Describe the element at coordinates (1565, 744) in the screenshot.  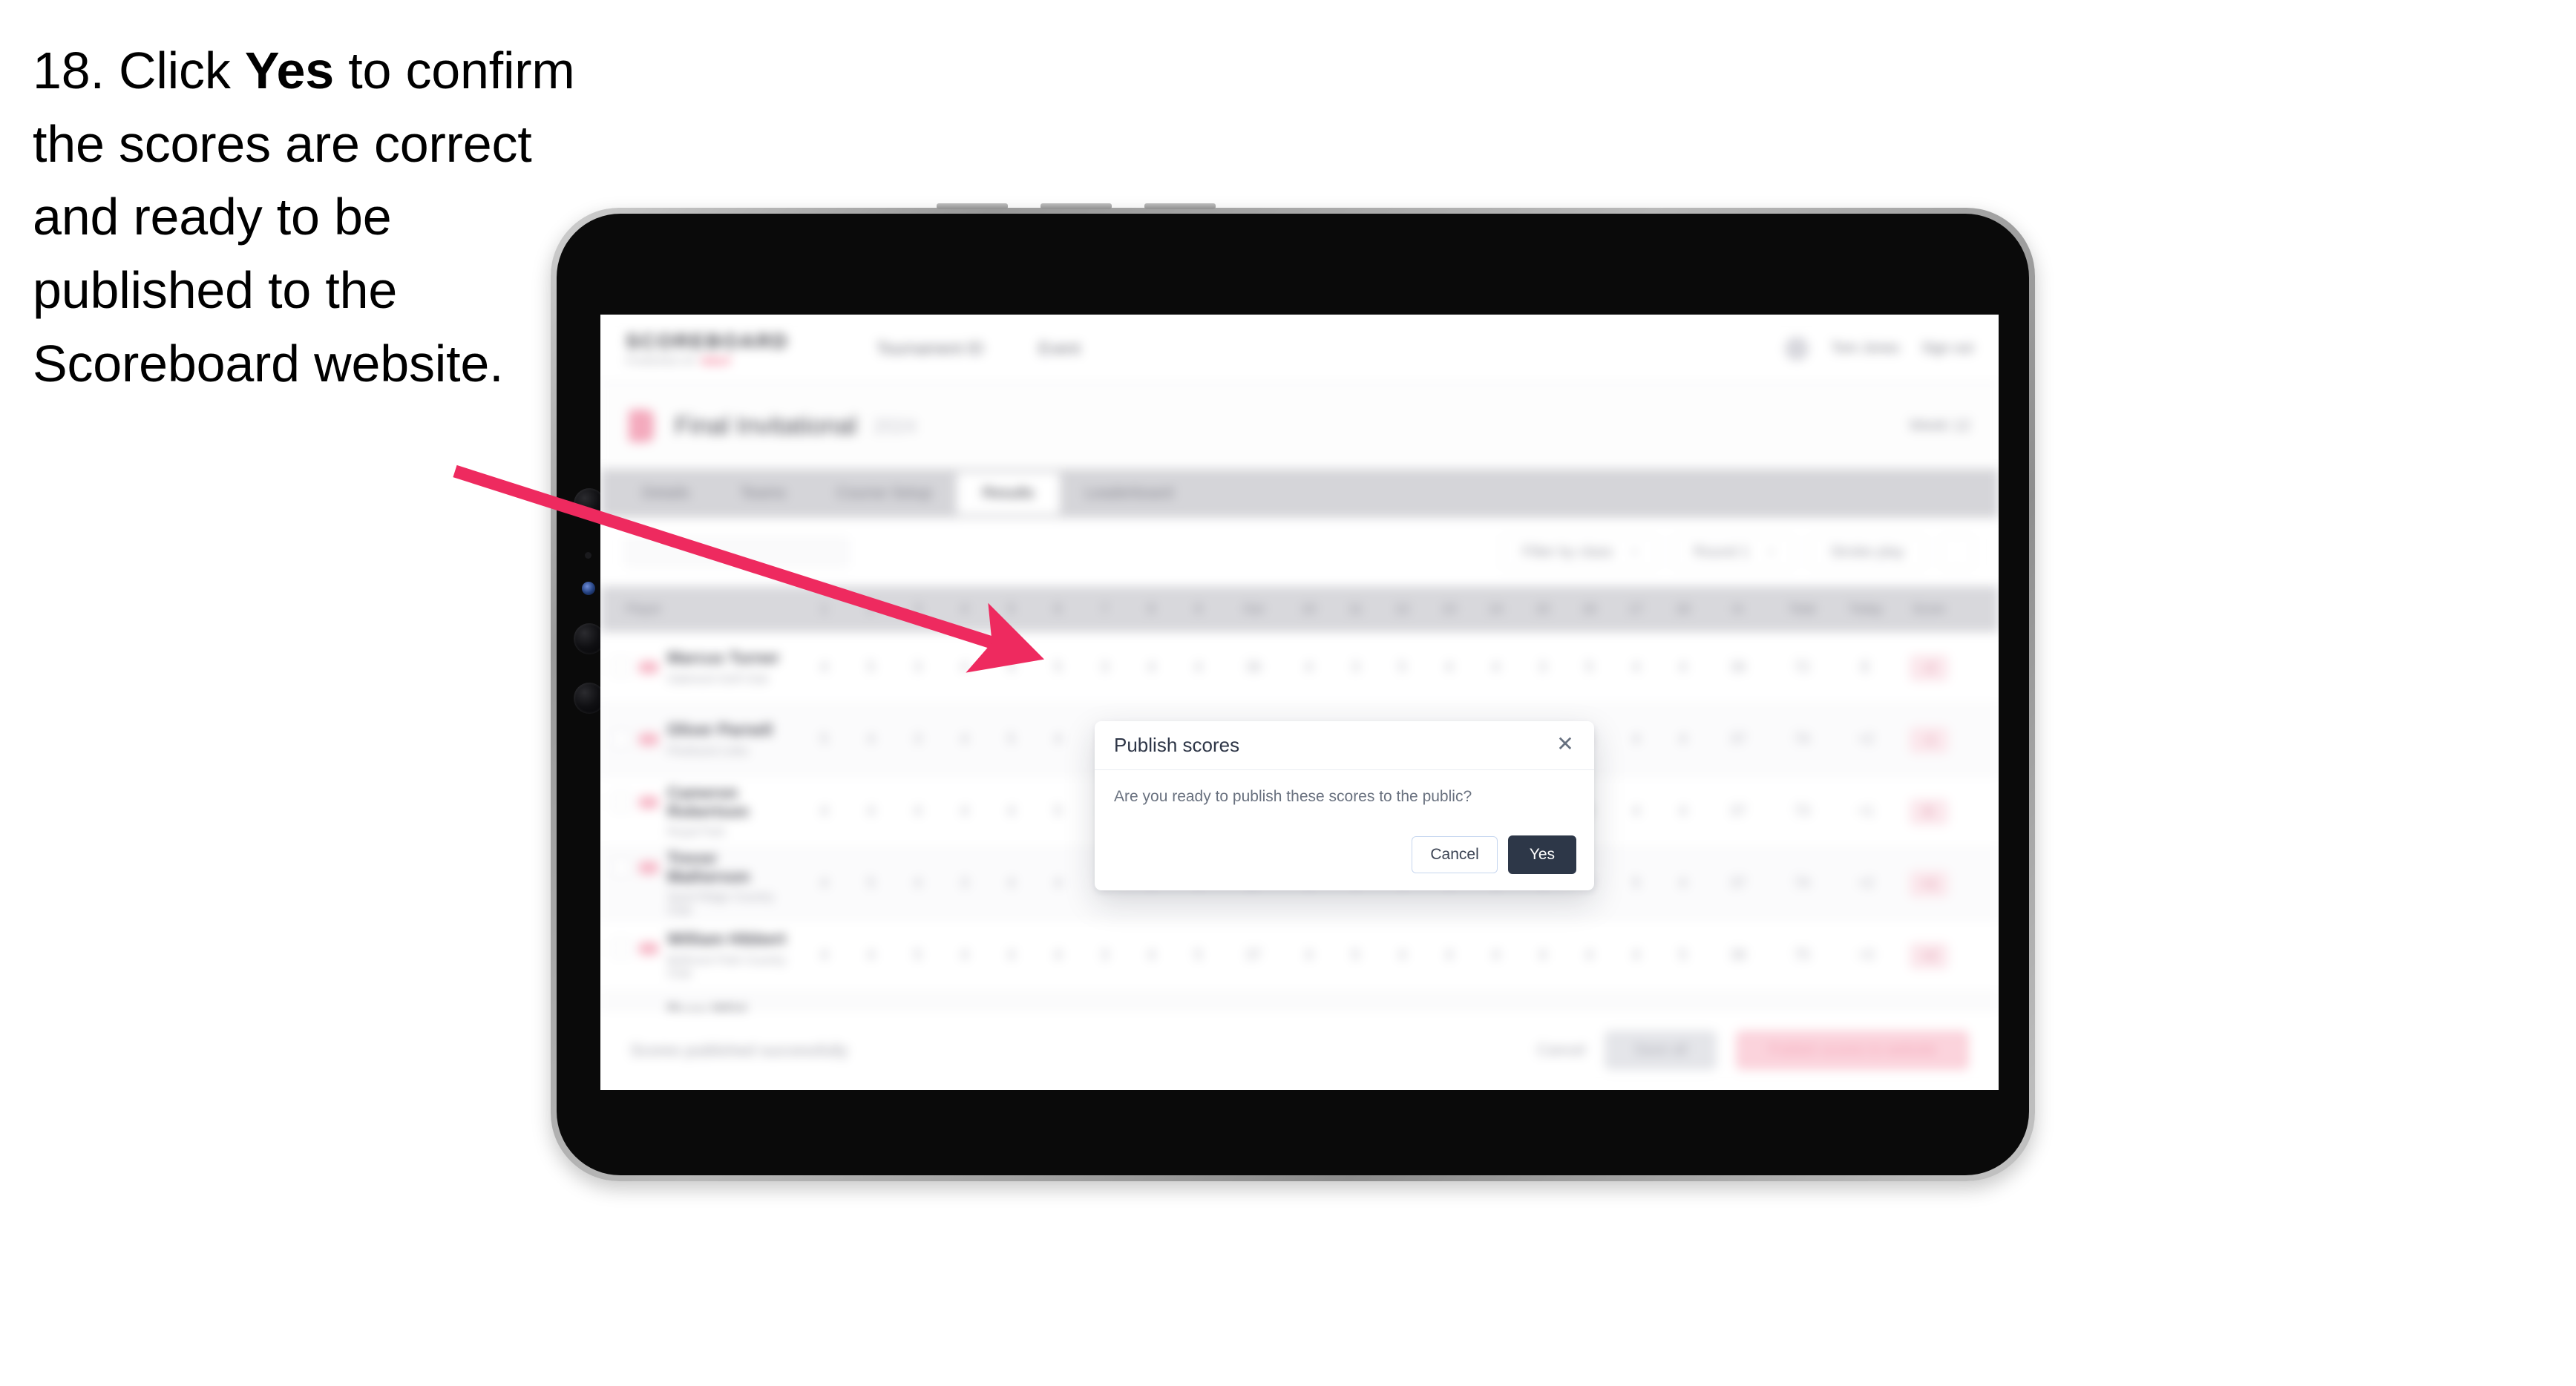
I see `close-icon: ✕` at that location.